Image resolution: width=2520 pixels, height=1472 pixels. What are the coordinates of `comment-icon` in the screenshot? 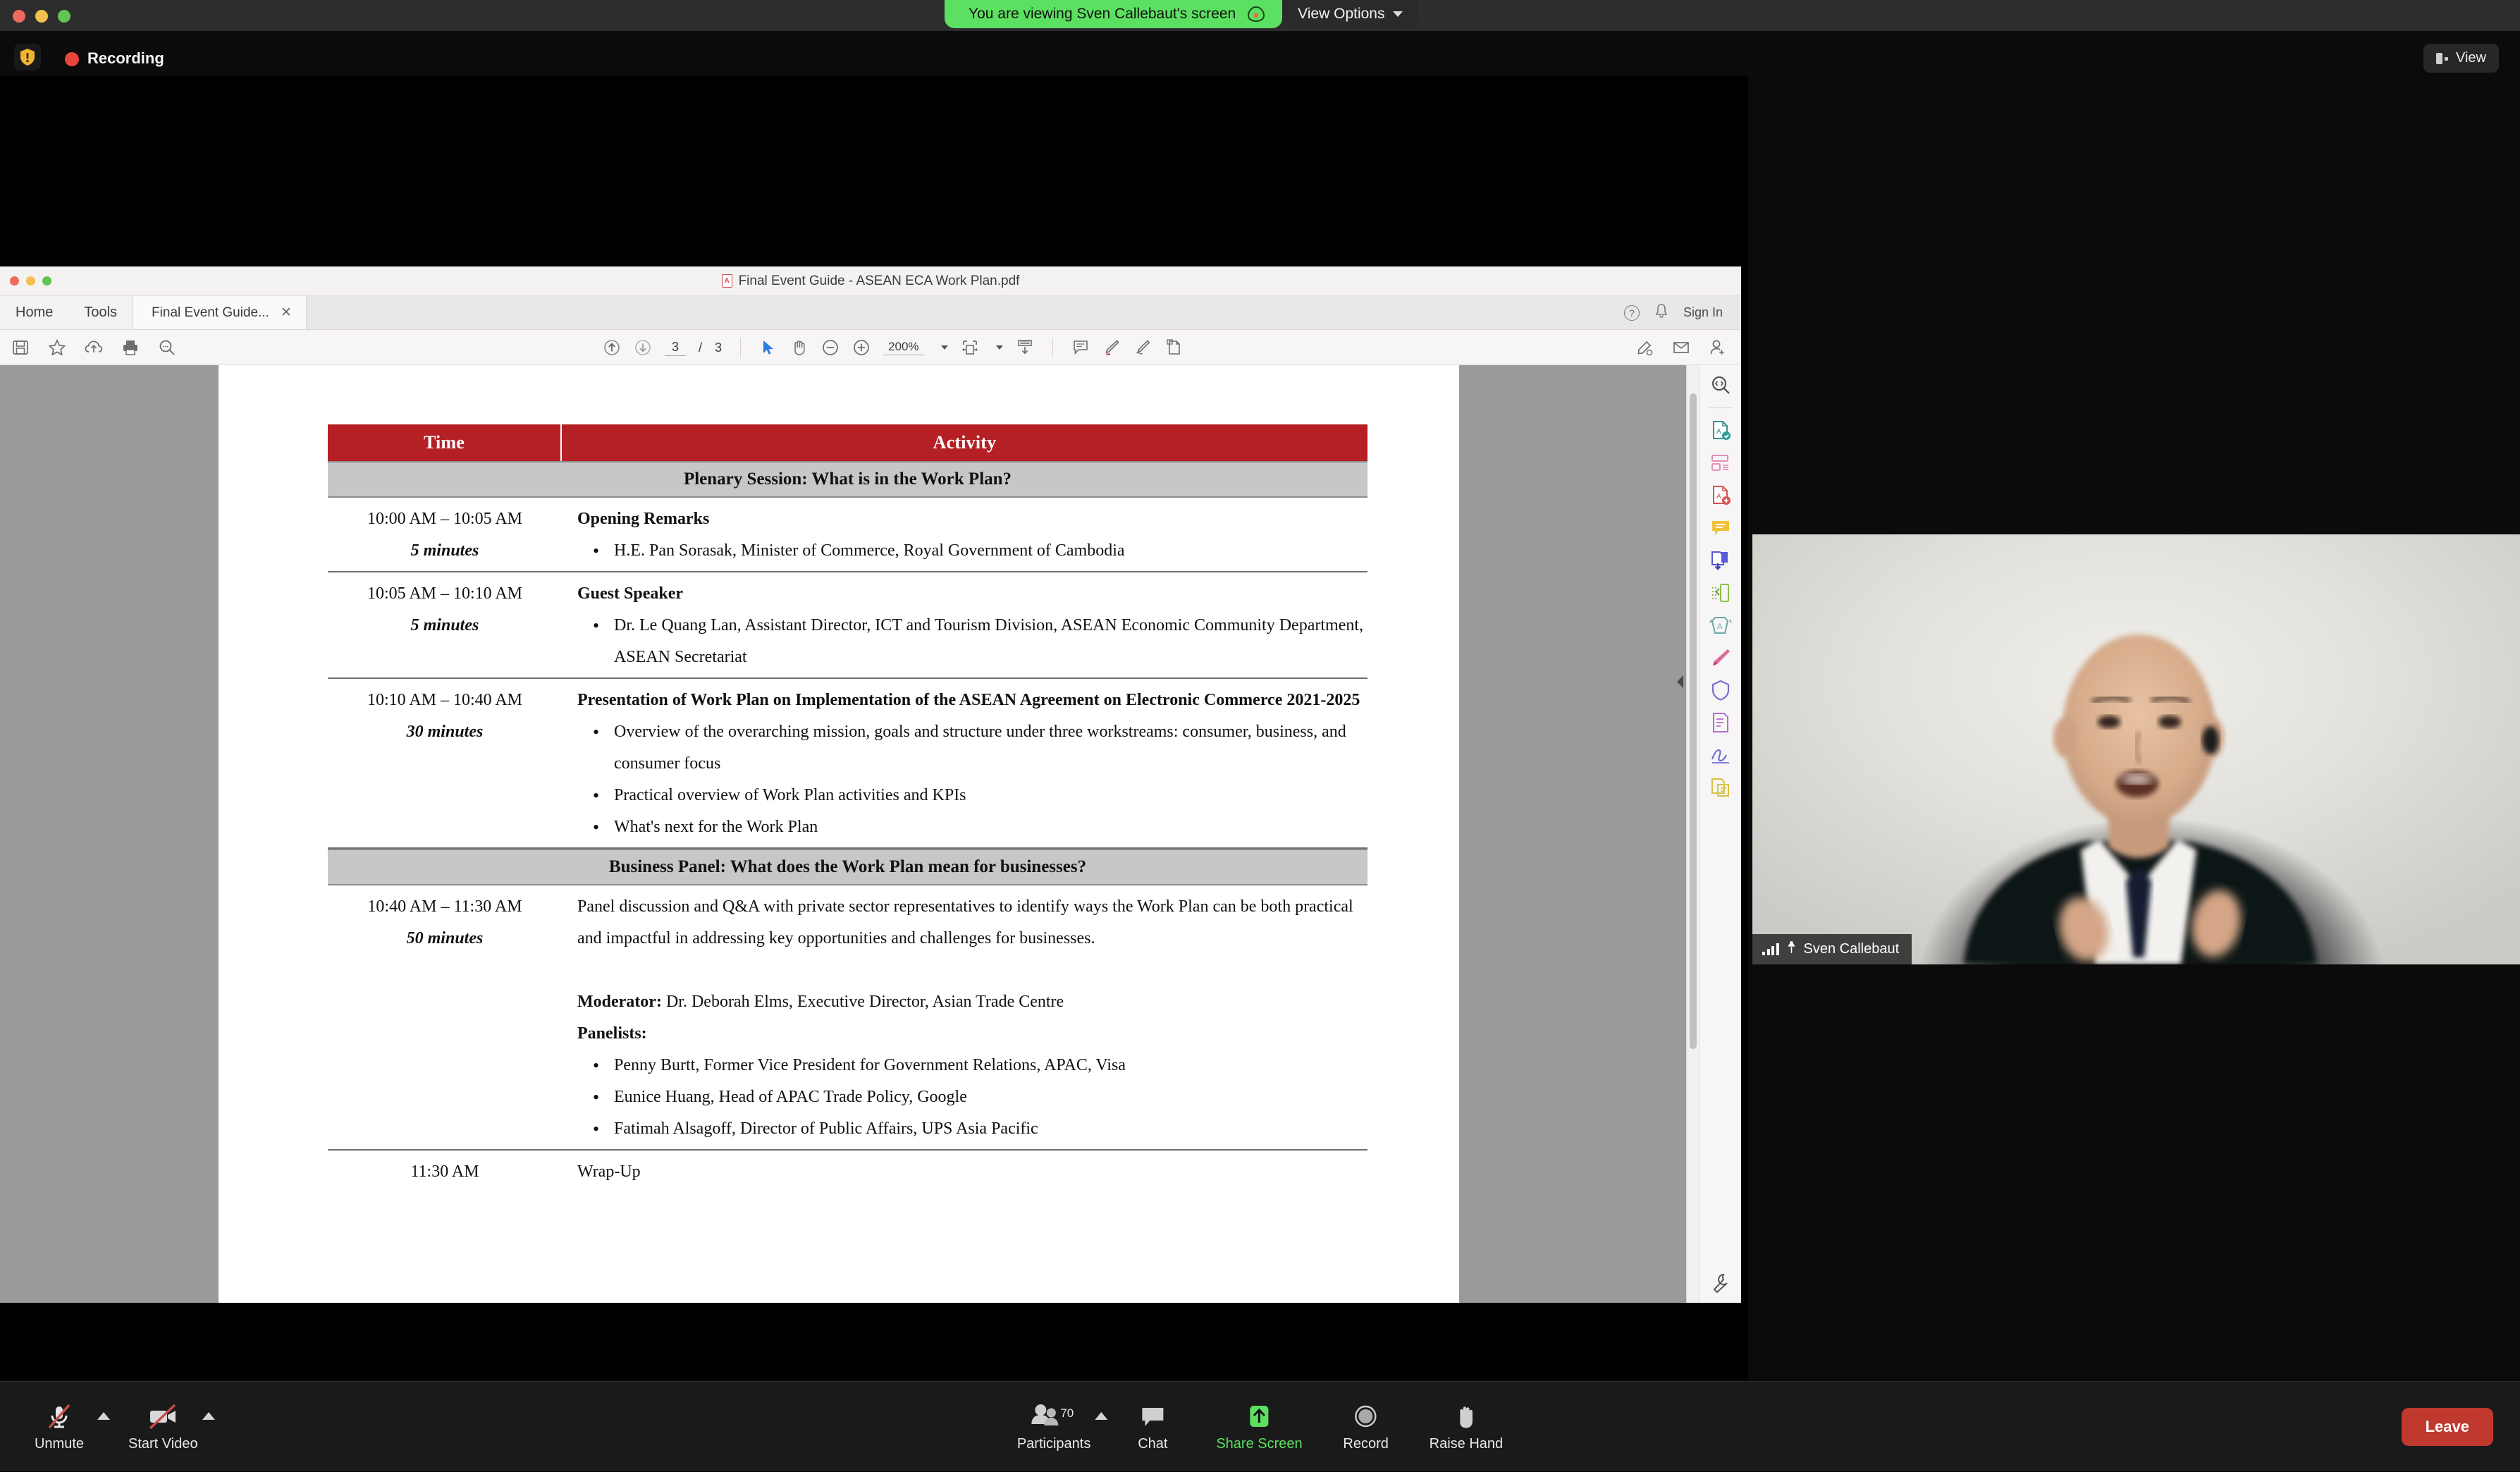 It's located at (1080, 347).